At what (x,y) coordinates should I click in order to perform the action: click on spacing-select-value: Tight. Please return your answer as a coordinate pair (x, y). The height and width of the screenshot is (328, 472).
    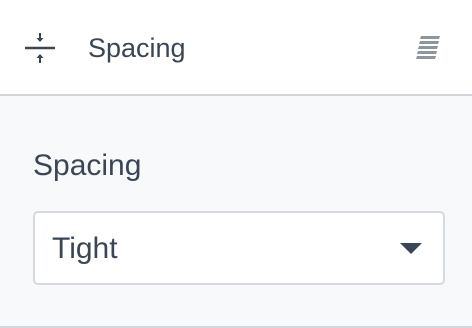
    Looking at the image, I should click on (85, 248).